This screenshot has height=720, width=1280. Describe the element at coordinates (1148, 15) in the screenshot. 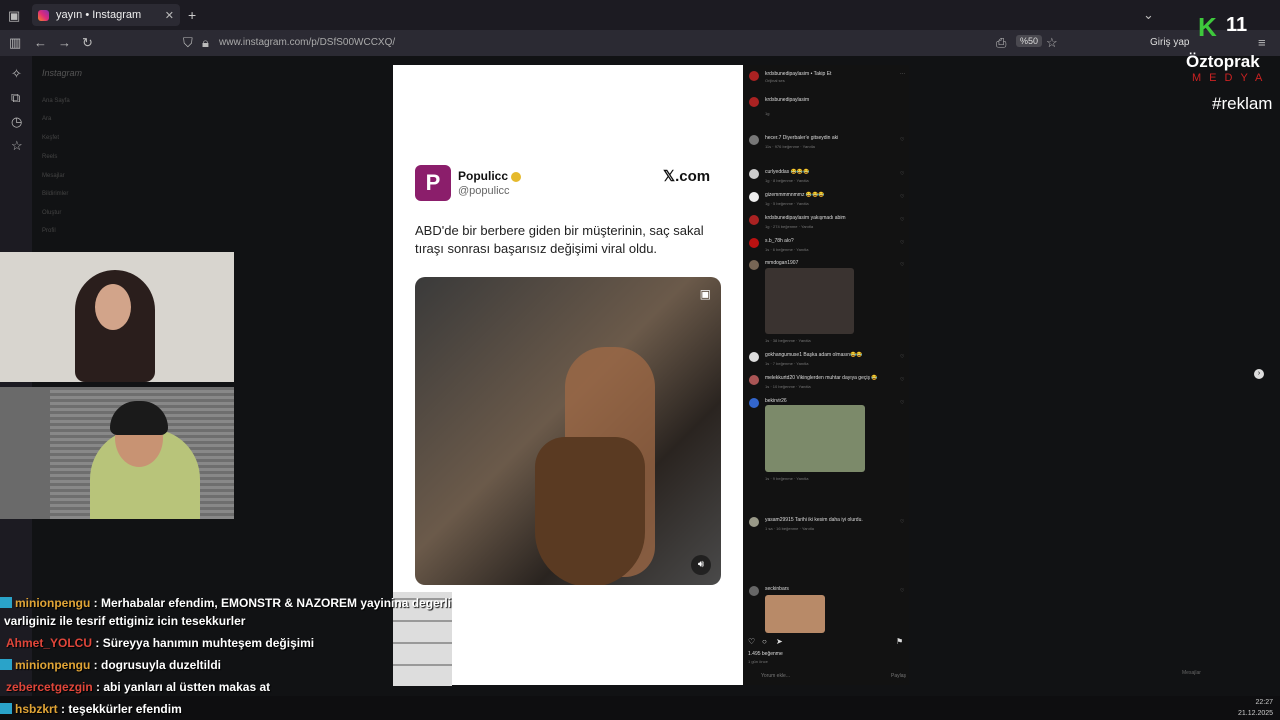

I see `chevron-down-icon: ⌄` at that location.